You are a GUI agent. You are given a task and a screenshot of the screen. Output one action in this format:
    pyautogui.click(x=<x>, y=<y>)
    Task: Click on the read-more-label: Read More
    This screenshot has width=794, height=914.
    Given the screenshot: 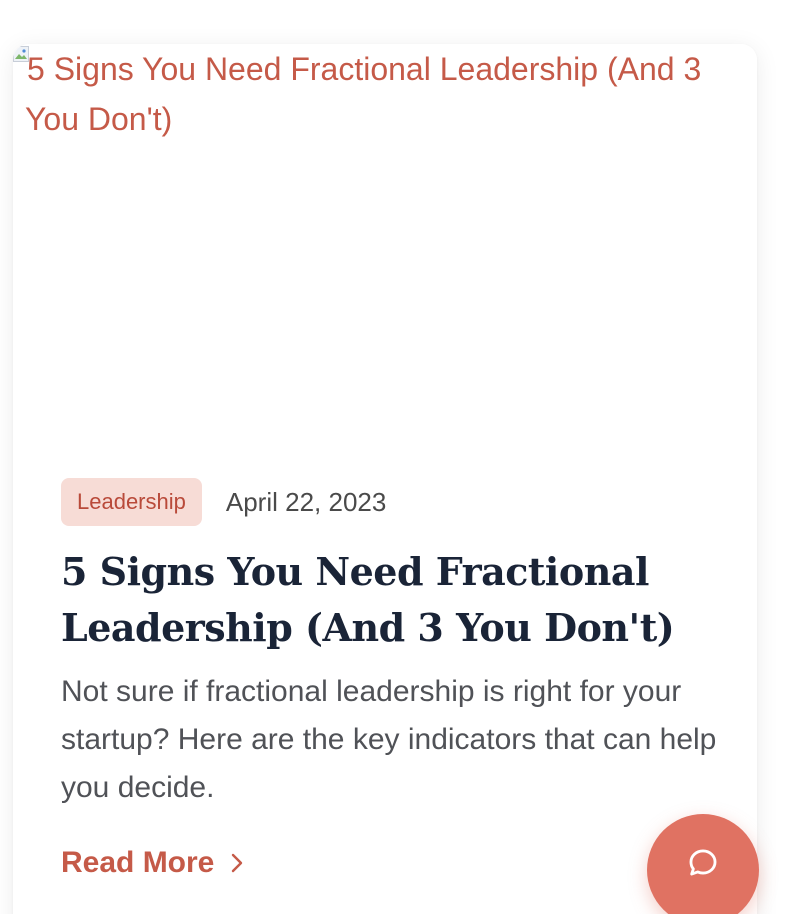 What is the action you would take?
    pyautogui.click(x=138, y=862)
    